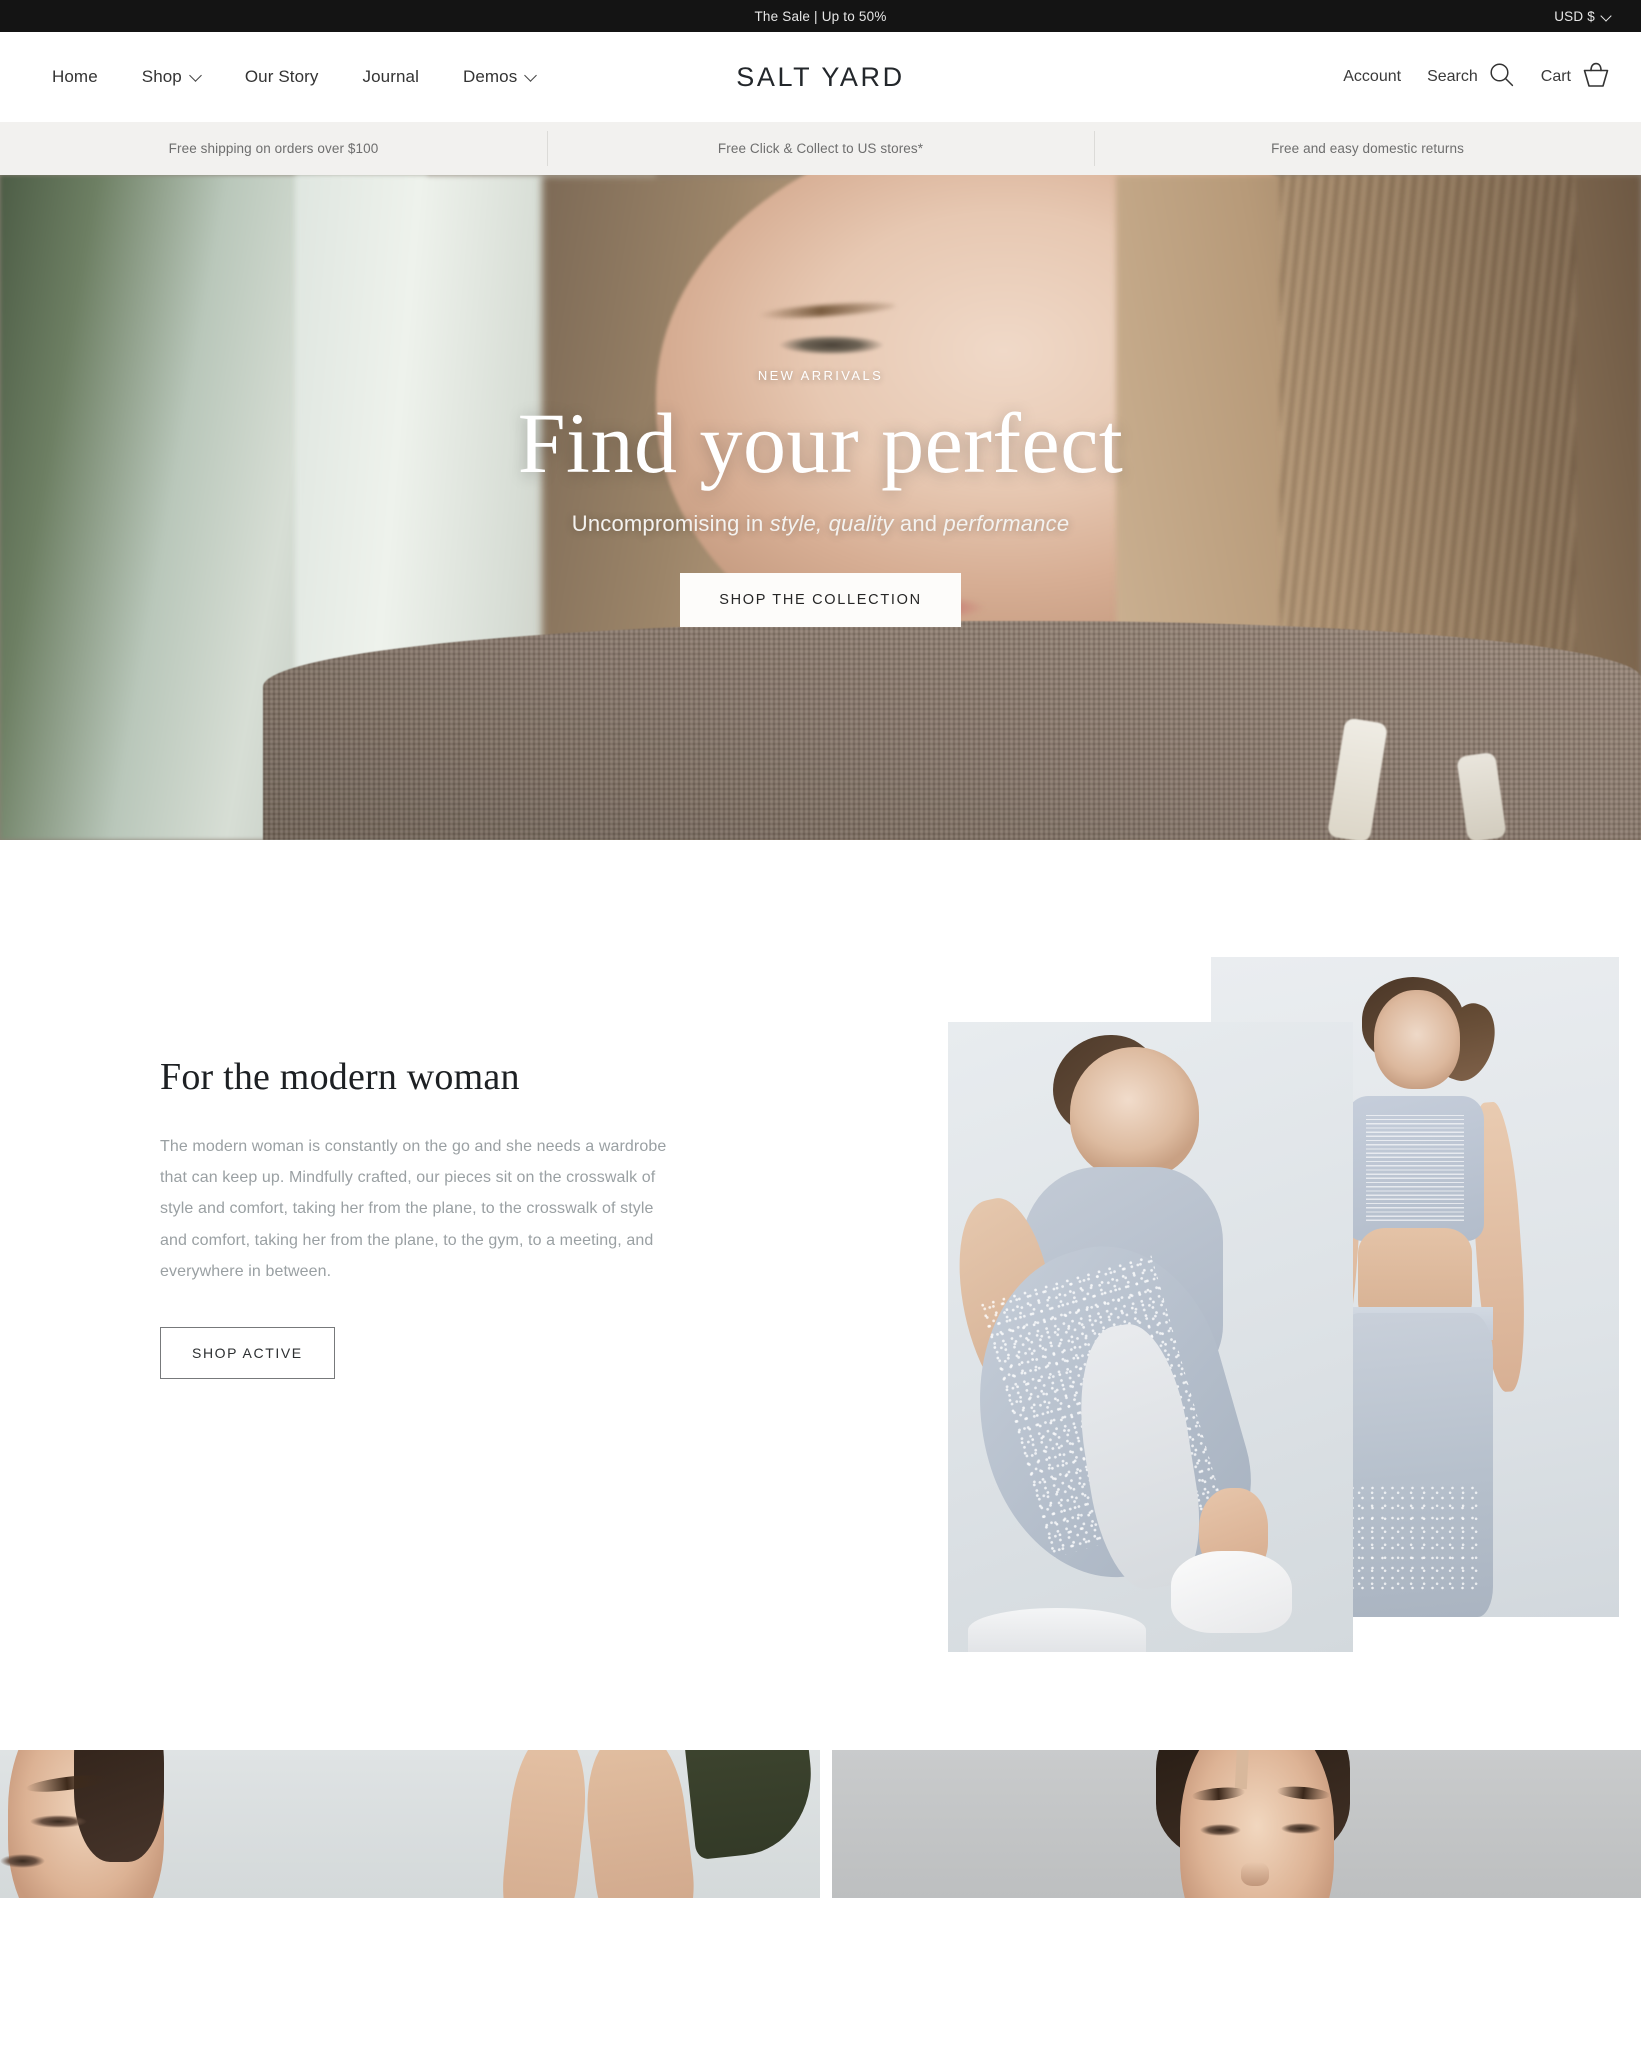  I want to click on nav-item-journal: Journal, so click(391, 77).